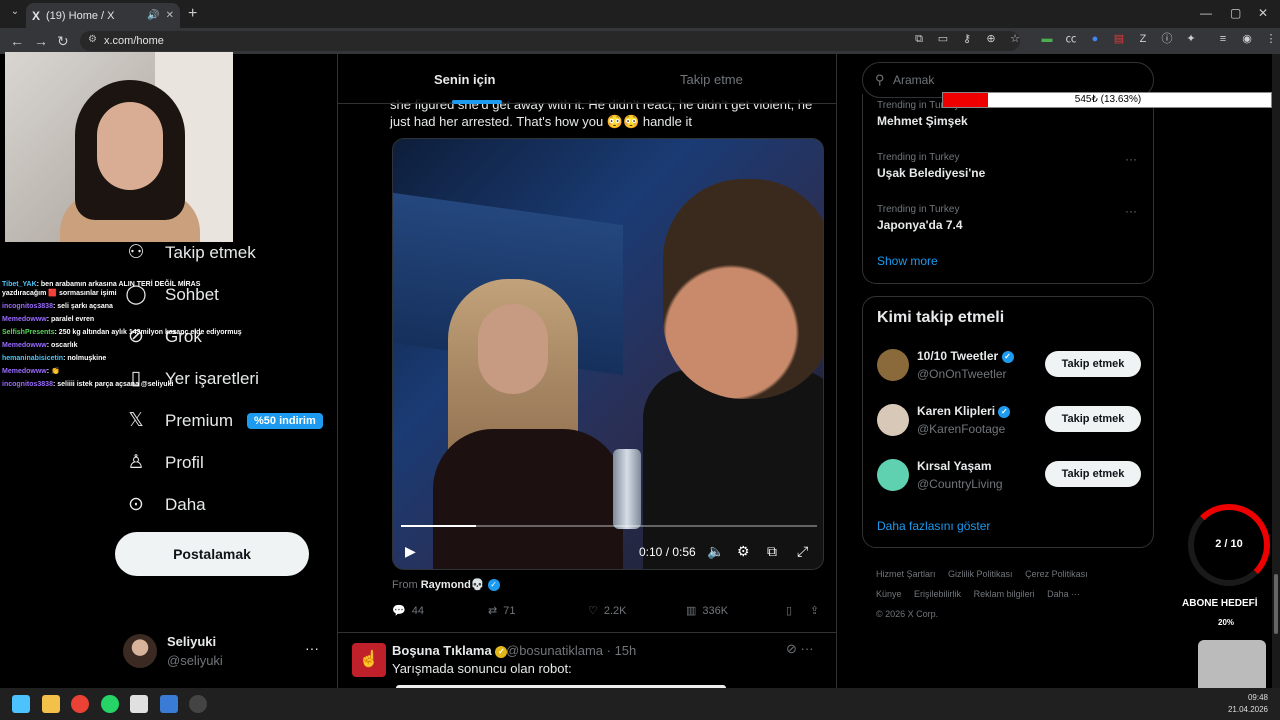  What do you see at coordinates (893, 365) in the screenshot?
I see `avatar` at bounding box center [893, 365].